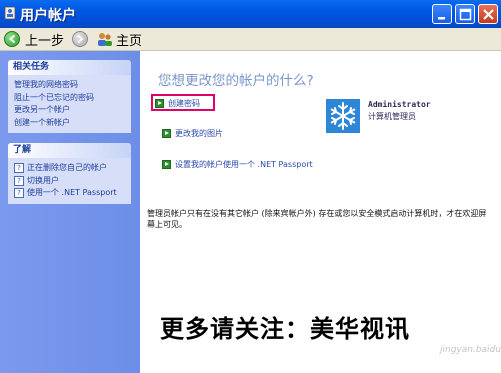 This screenshot has width=501, height=373. I want to click on passport-link: 设置我的帐户使用一个 .NET Passport, so click(237, 164).